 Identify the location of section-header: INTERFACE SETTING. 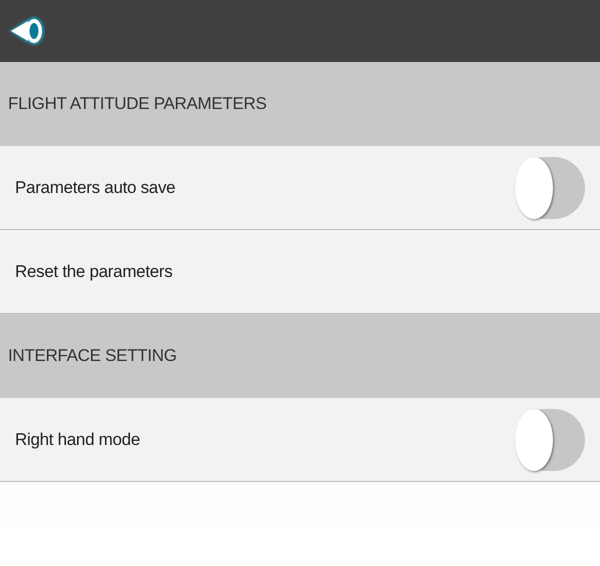
(92, 356).